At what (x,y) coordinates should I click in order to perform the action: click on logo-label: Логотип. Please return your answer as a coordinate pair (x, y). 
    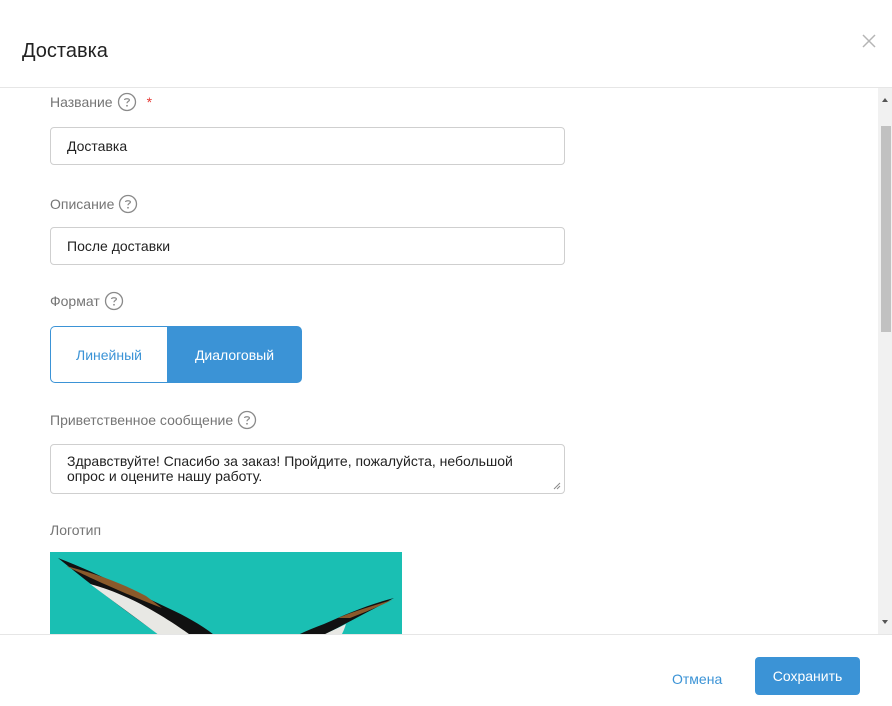
    Looking at the image, I should click on (76, 530).